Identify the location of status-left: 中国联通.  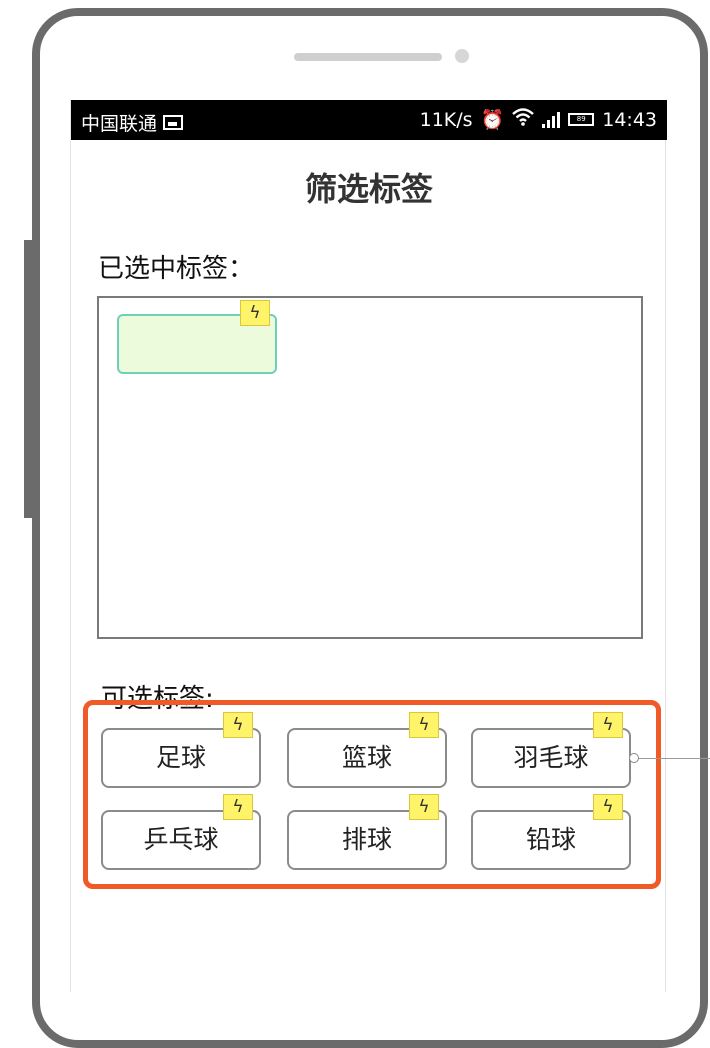
(132, 122).